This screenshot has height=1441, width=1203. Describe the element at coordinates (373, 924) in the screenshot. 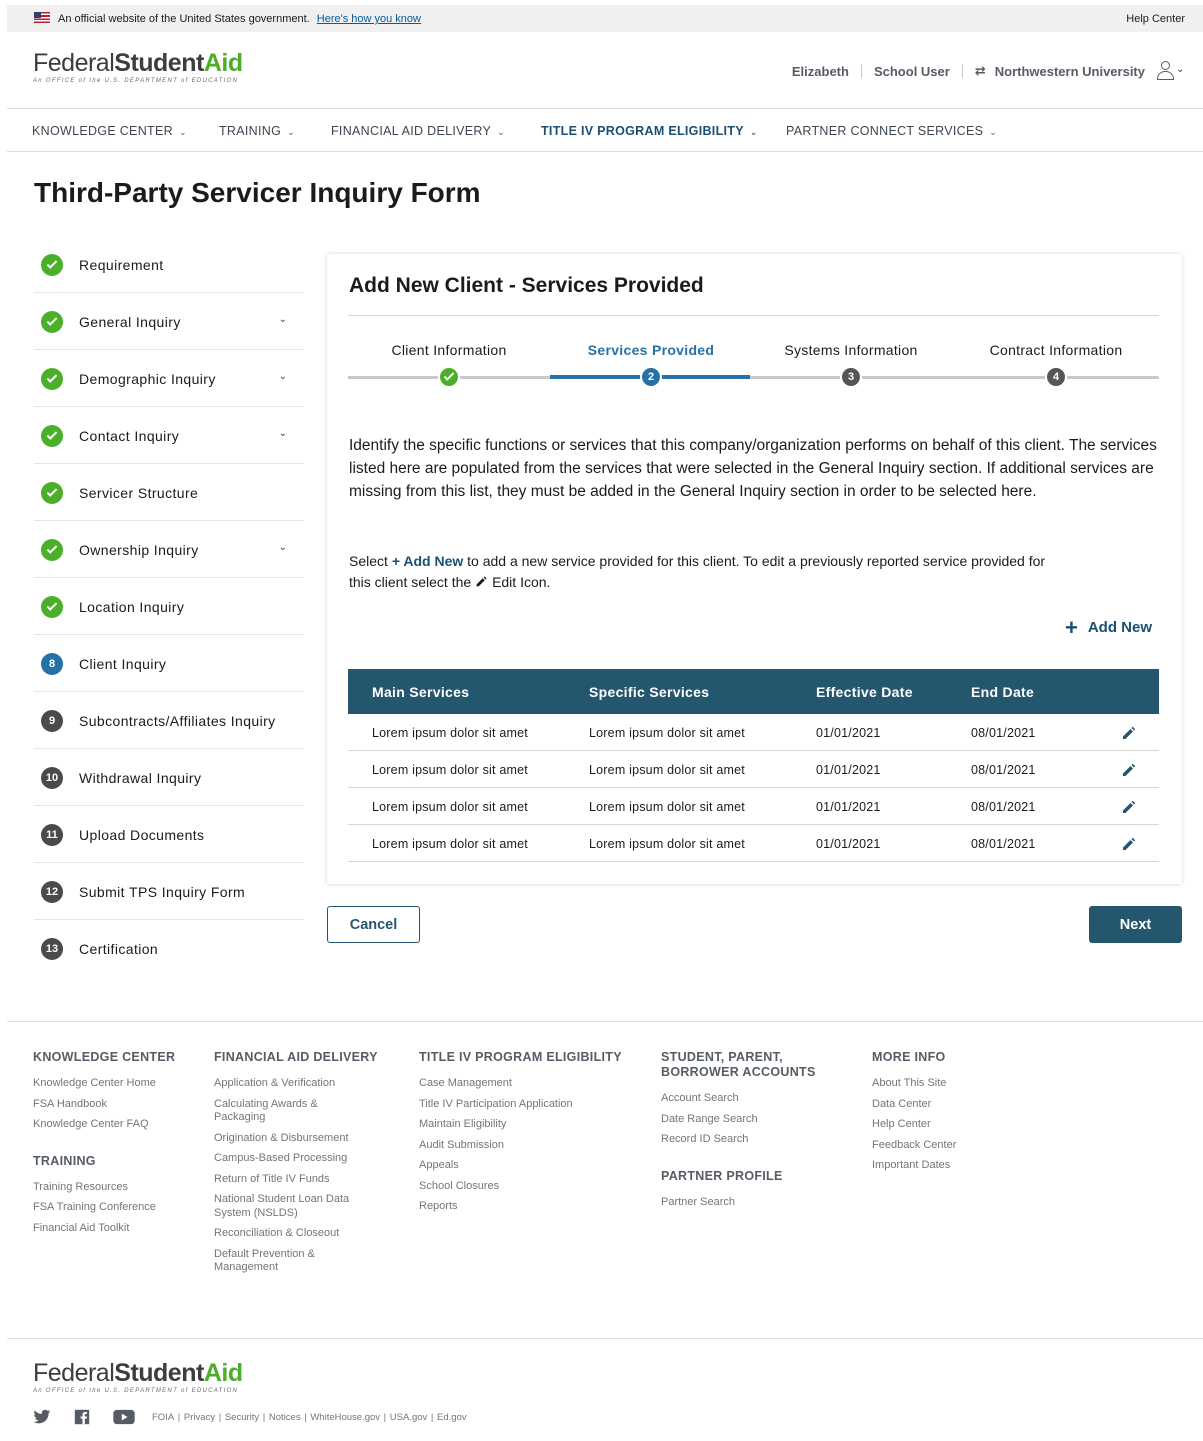

I see `cancel-button: Cancel` at that location.